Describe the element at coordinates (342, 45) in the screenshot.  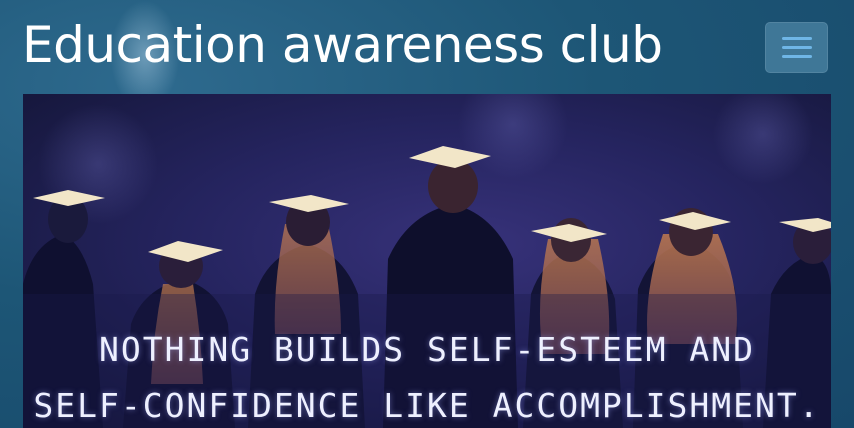
I see `site-title: Education awareness club` at that location.